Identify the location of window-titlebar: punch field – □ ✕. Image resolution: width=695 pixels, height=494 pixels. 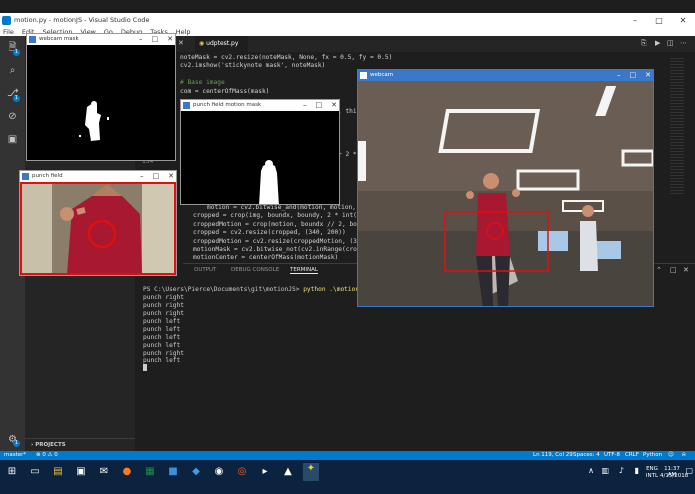
(98, 176).